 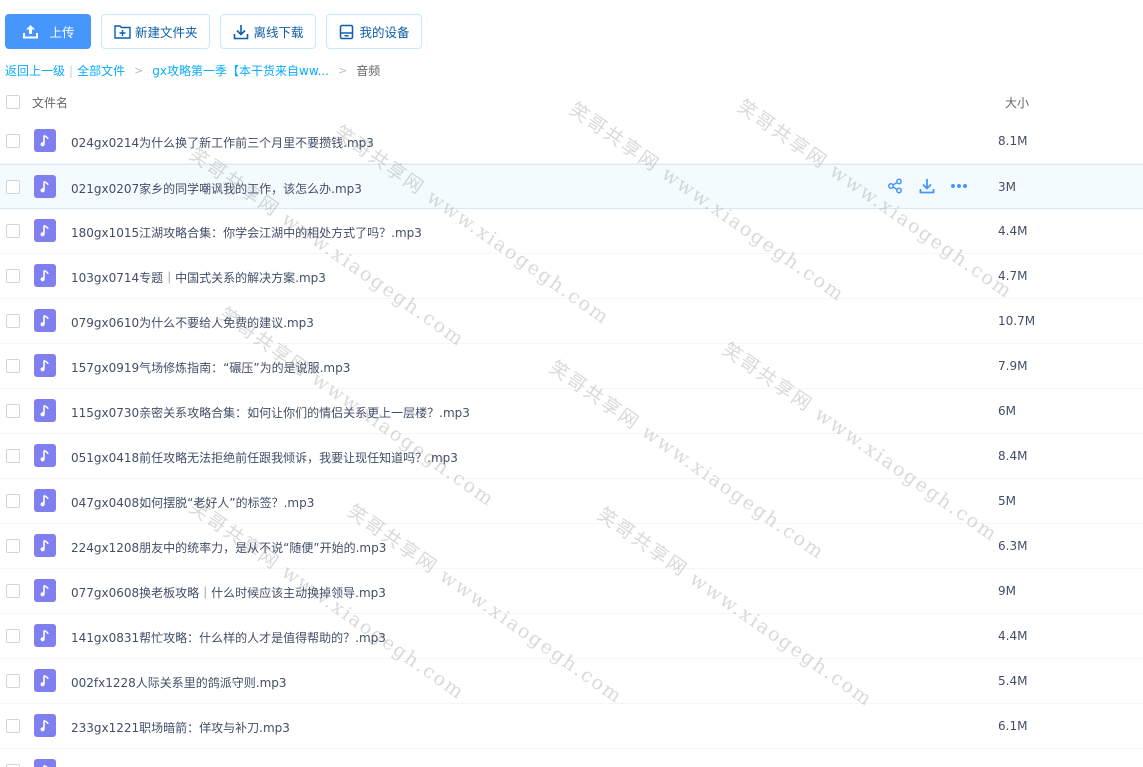 What do you see at coordinates (192, 502) in the screenshot?
I see `file-name: 047gx0408如何摆脱“老好人”的标签？.mp3` at bounding box center [192, 502].